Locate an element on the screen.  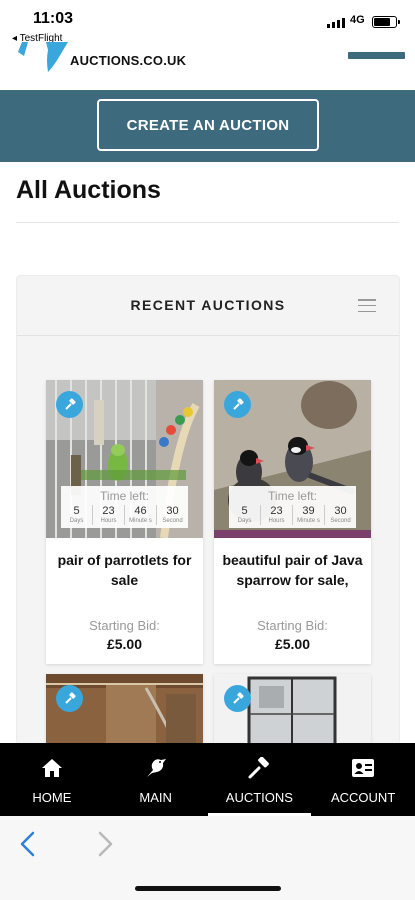
timer-minutes: 46 Minute s is located at coordinates (141, 515).